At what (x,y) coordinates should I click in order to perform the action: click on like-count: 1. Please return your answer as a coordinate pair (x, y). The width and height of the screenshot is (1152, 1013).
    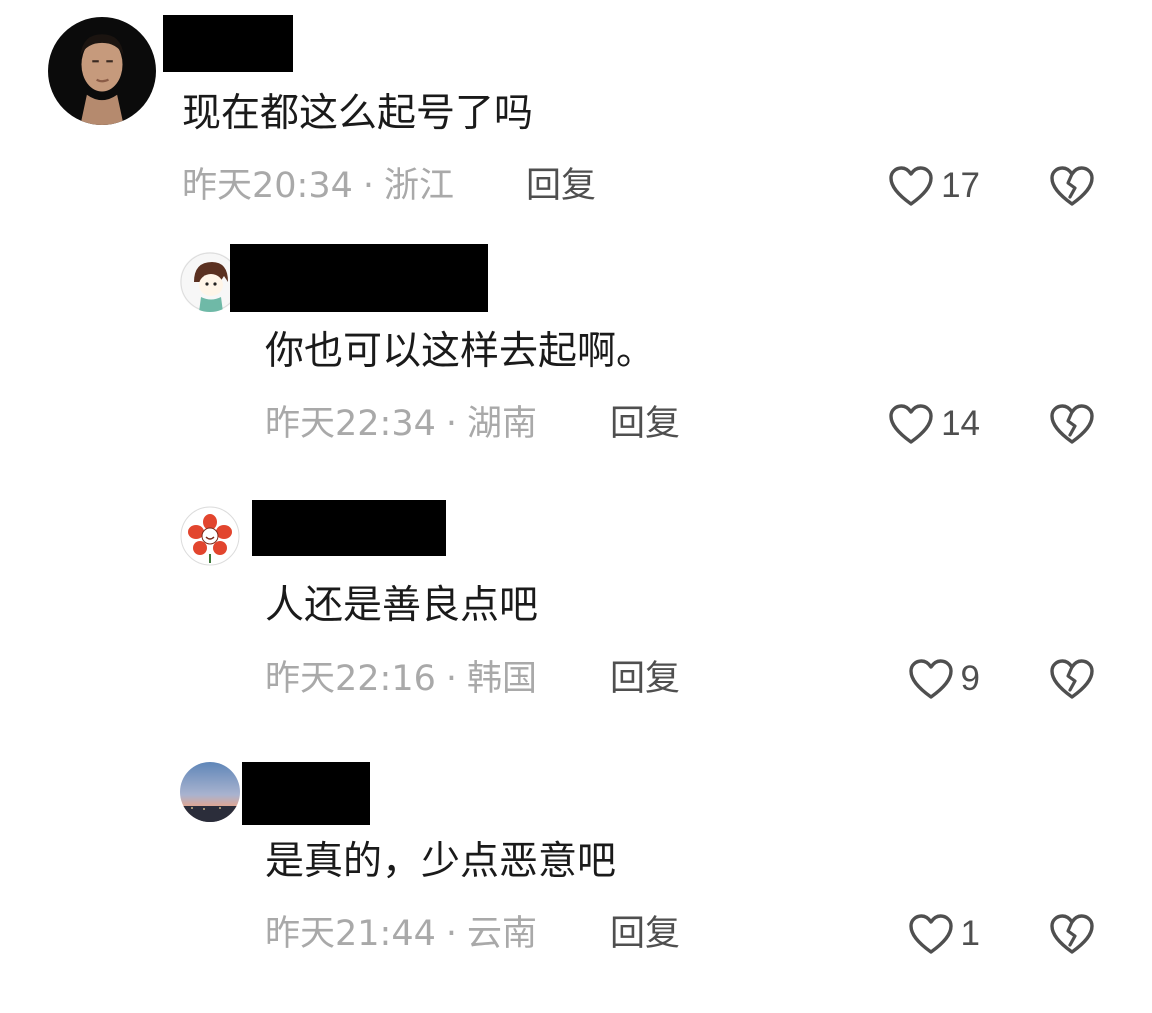
    Looking at the image, I should click on (970, 933).